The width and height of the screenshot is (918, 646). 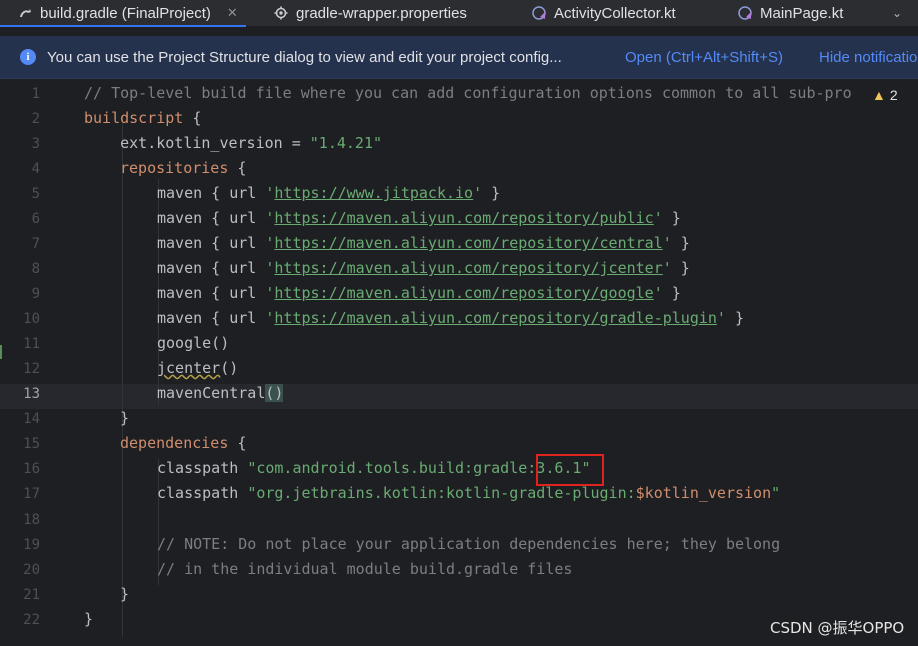 What do you see at coordinates (35, 119) in the screenshot?
I see `line-number: 2` at bounding box center [35, 119].